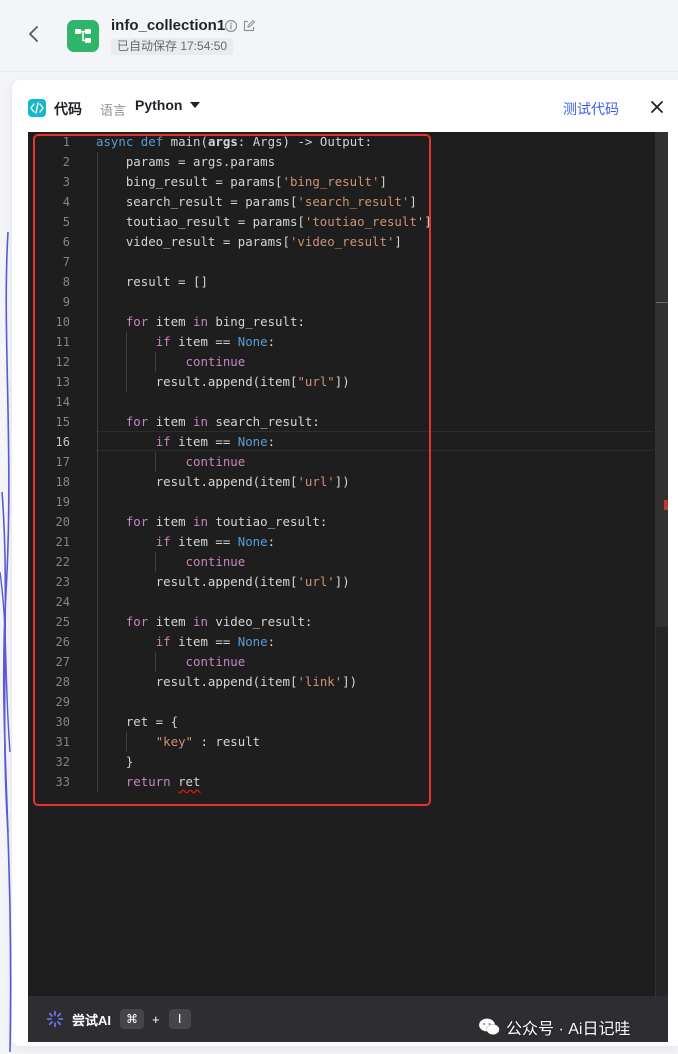  Describe the element at coordinates (341, 622) in the screenshot. I see `code-line: 25 for item in video_result:` at that location.